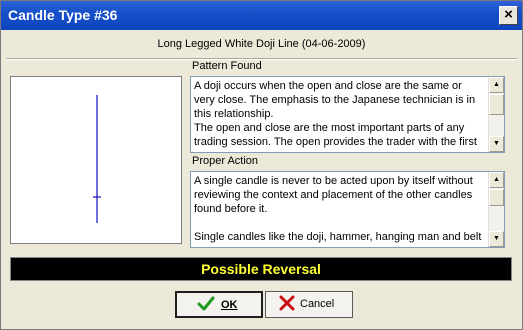 This screenshot has width=523, height=330. What do you see at coordinates (261, 15) in the screenshot?
I see `title-bar: Candle Type #36 ×` at bounding box center [261, 15].